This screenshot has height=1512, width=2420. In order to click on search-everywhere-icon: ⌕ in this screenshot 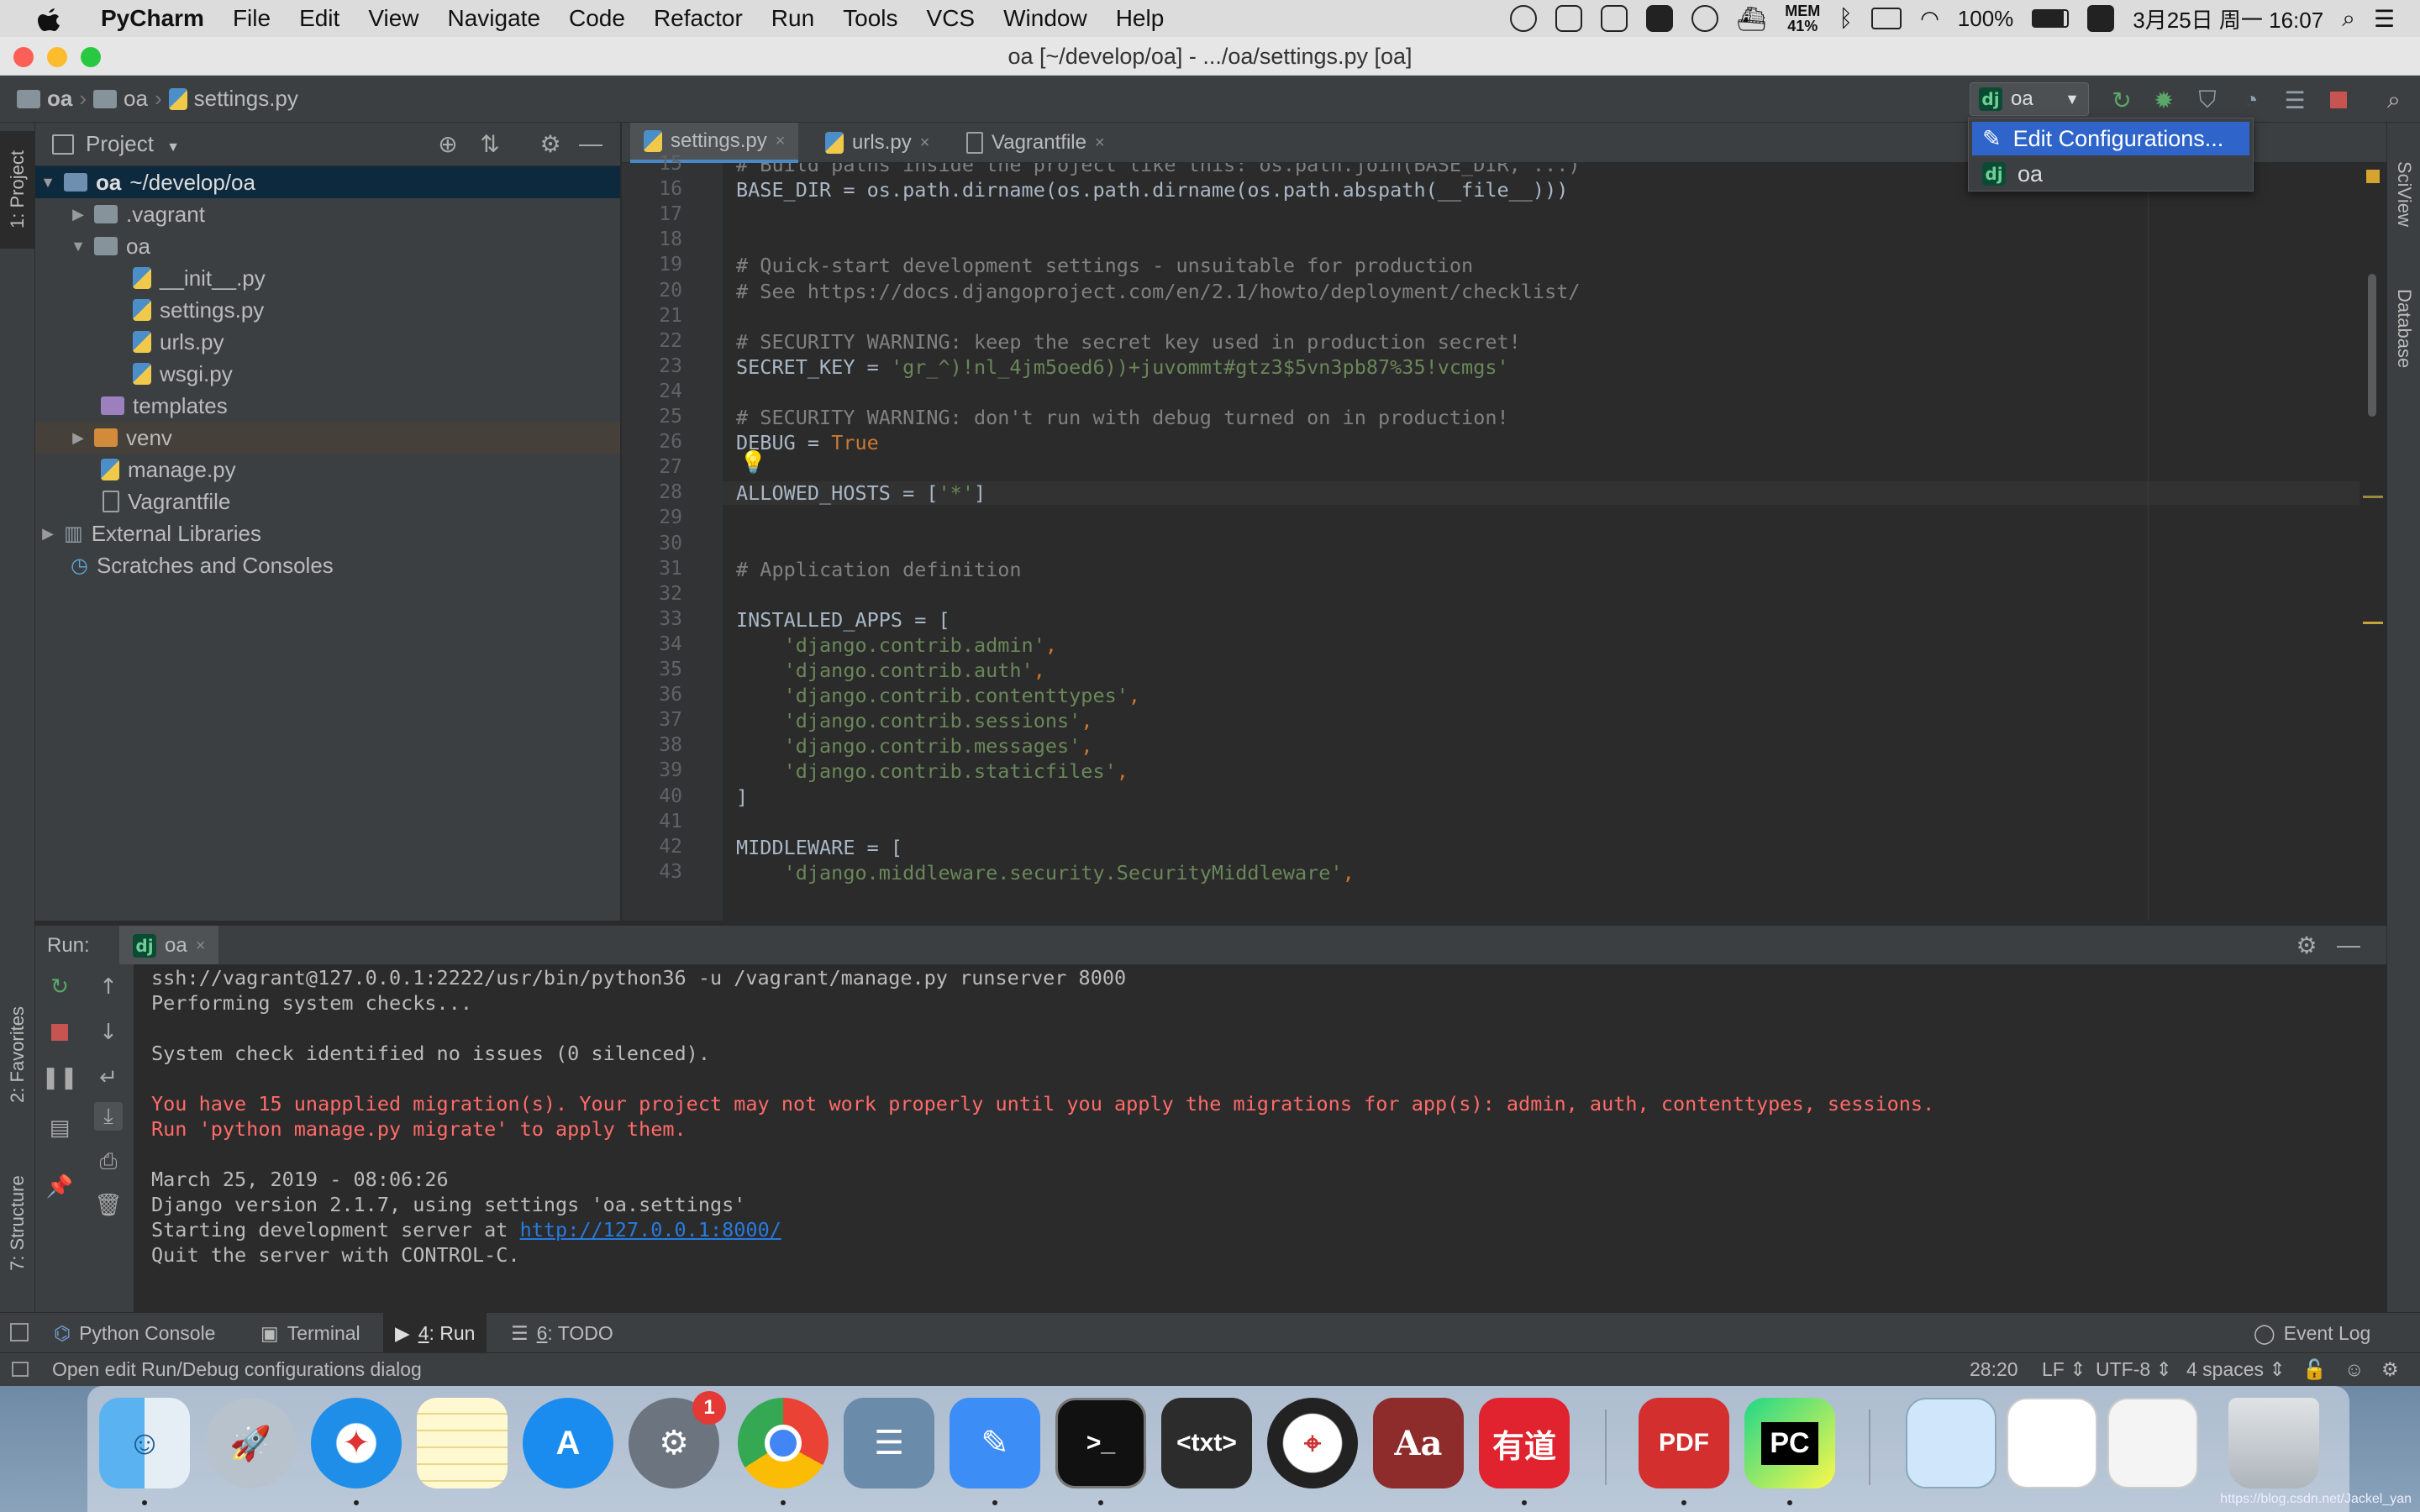, I will do `click(2394, 100)`.